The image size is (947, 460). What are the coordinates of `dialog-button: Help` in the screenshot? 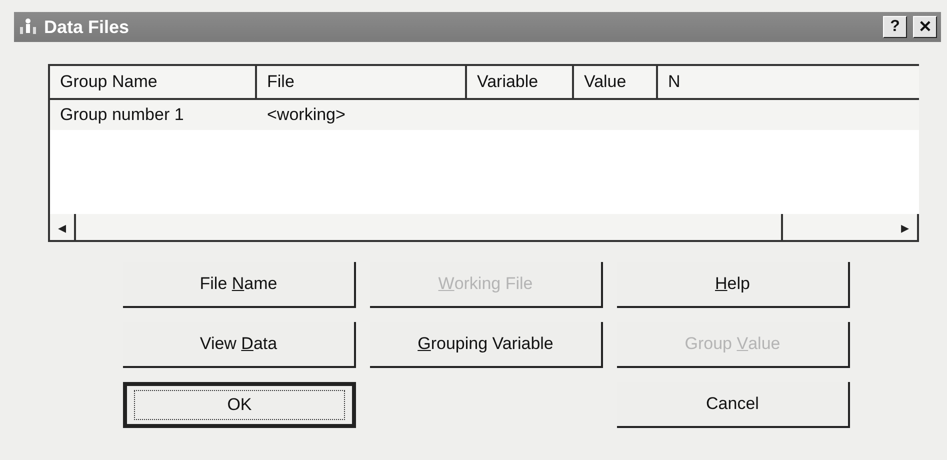 It's located at (733, 285).